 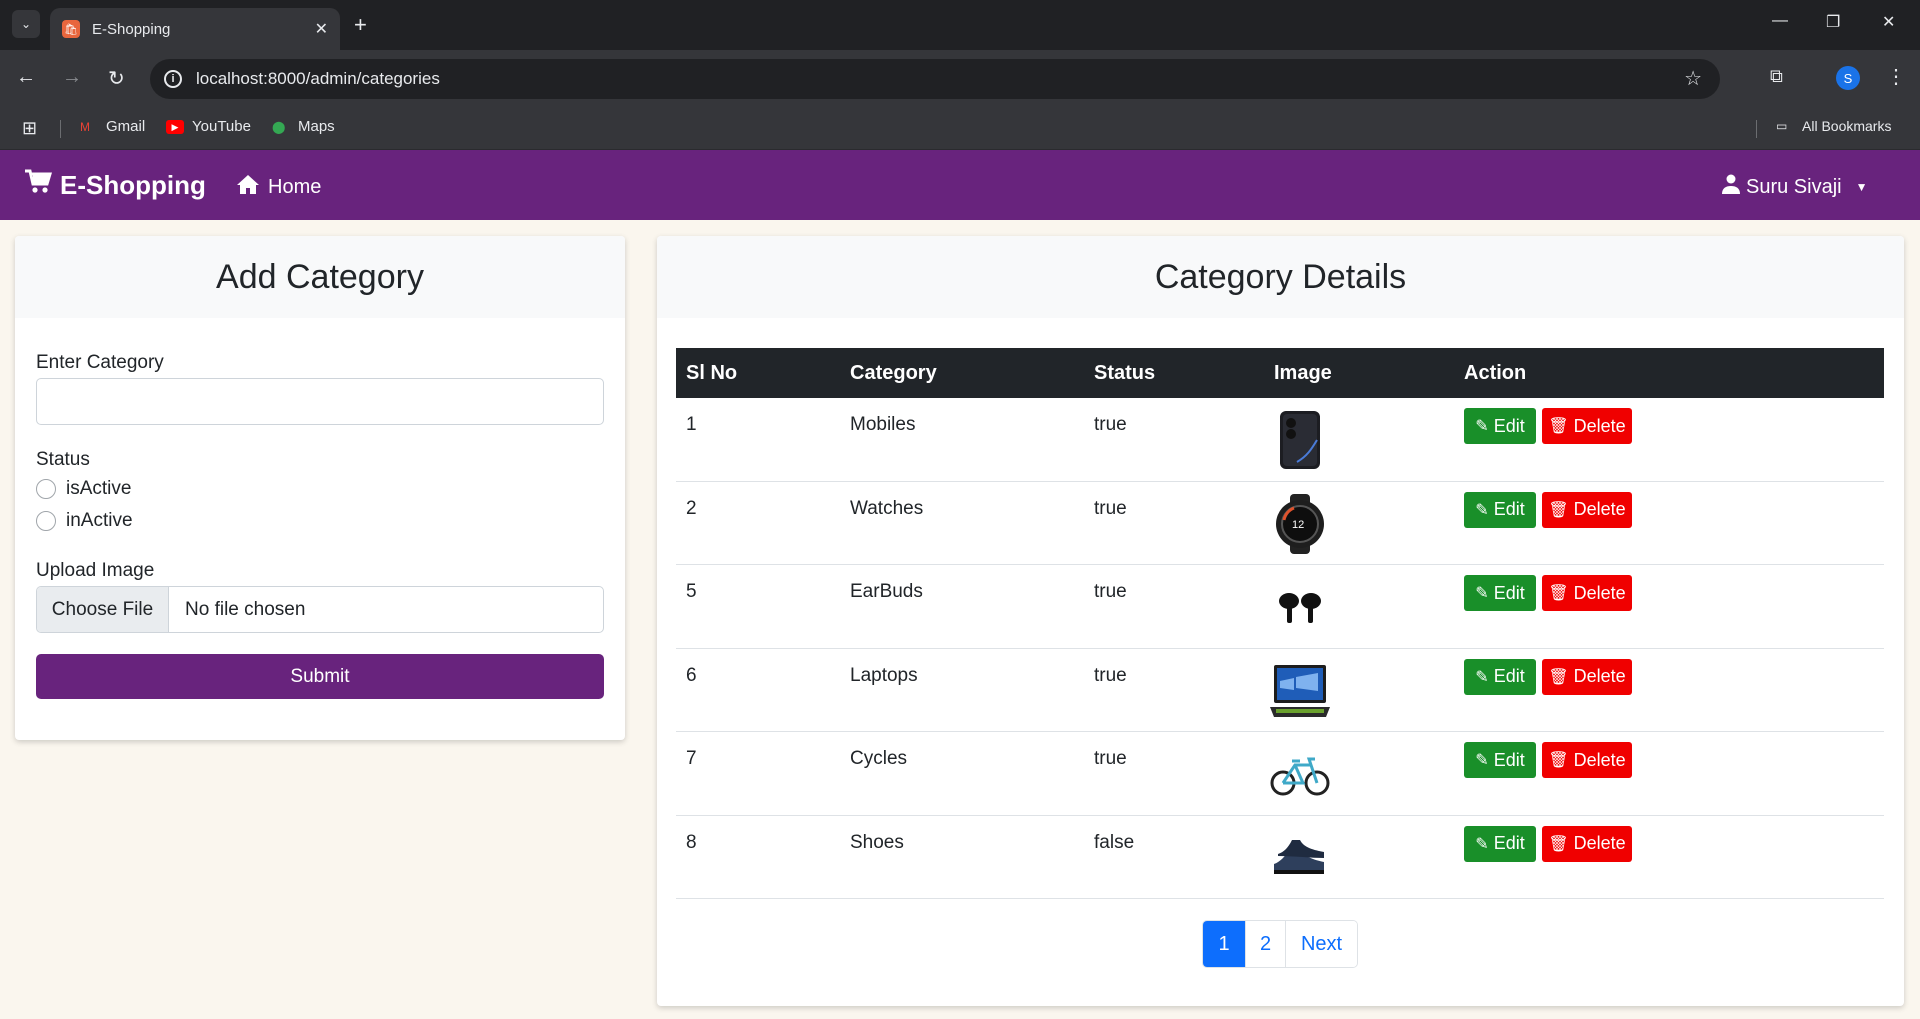 I want to click on back-icon: ←, so click(x=26, y=77).